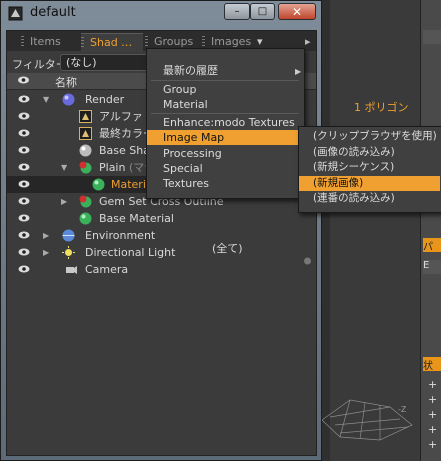 This screenshot has width=441, height=461. Describe the element at coordinates (136, 218) in the screenshot. I see `tree-label: Base Material` at that location.